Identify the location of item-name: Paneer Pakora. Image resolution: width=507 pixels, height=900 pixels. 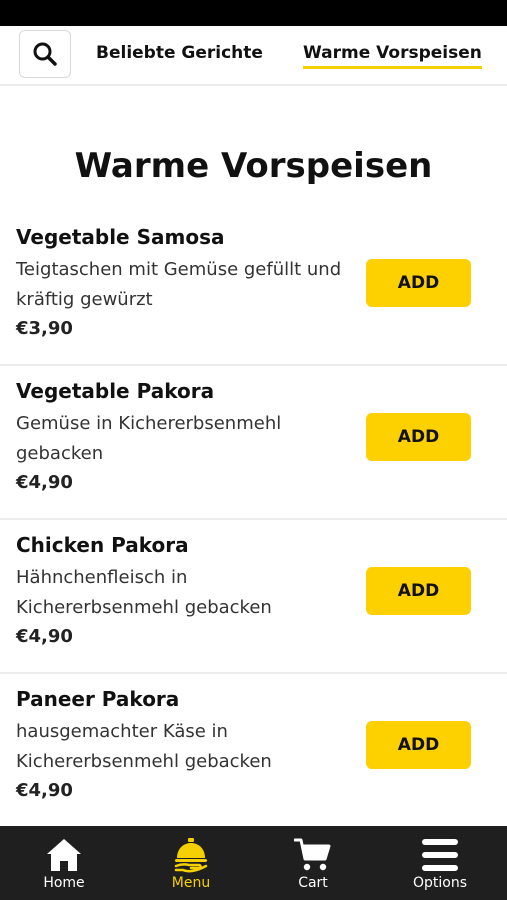
(98, 699).